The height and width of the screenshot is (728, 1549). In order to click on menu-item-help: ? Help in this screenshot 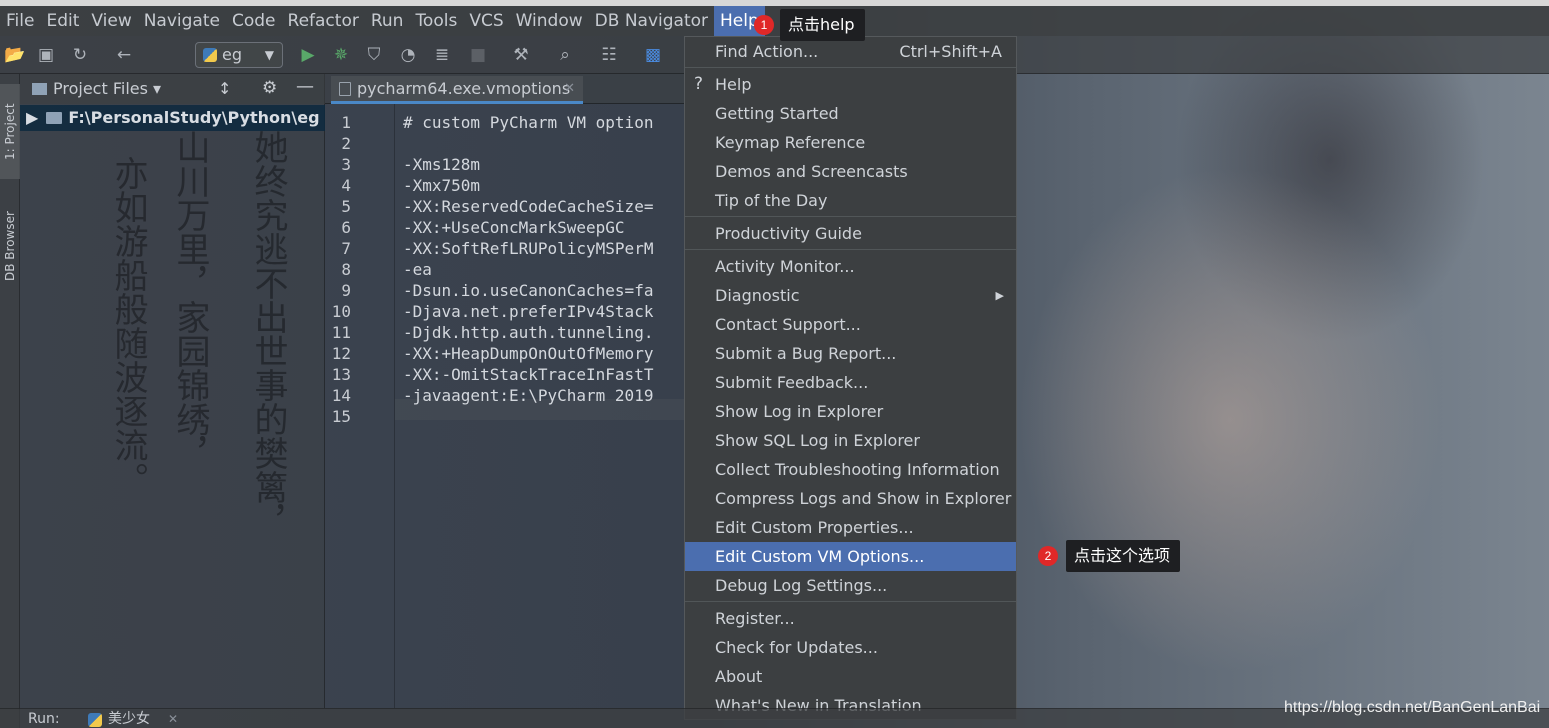, I will do `click(850, 84)`.